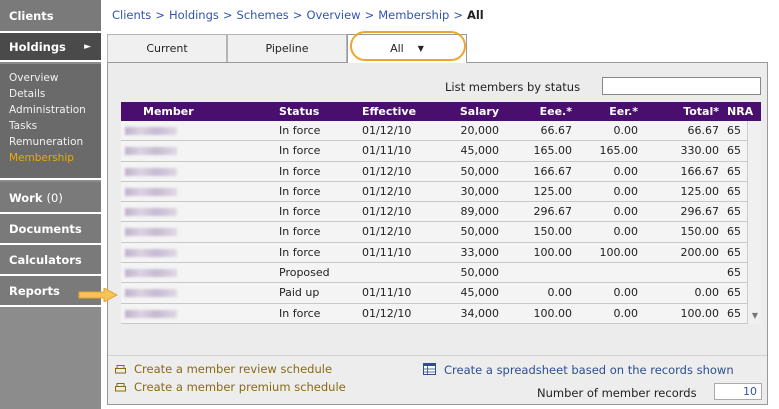  What do you see at coordinates (740, 111) in the screenshot?
I see `header-nra: NRA` at bounding box center [740, 111].